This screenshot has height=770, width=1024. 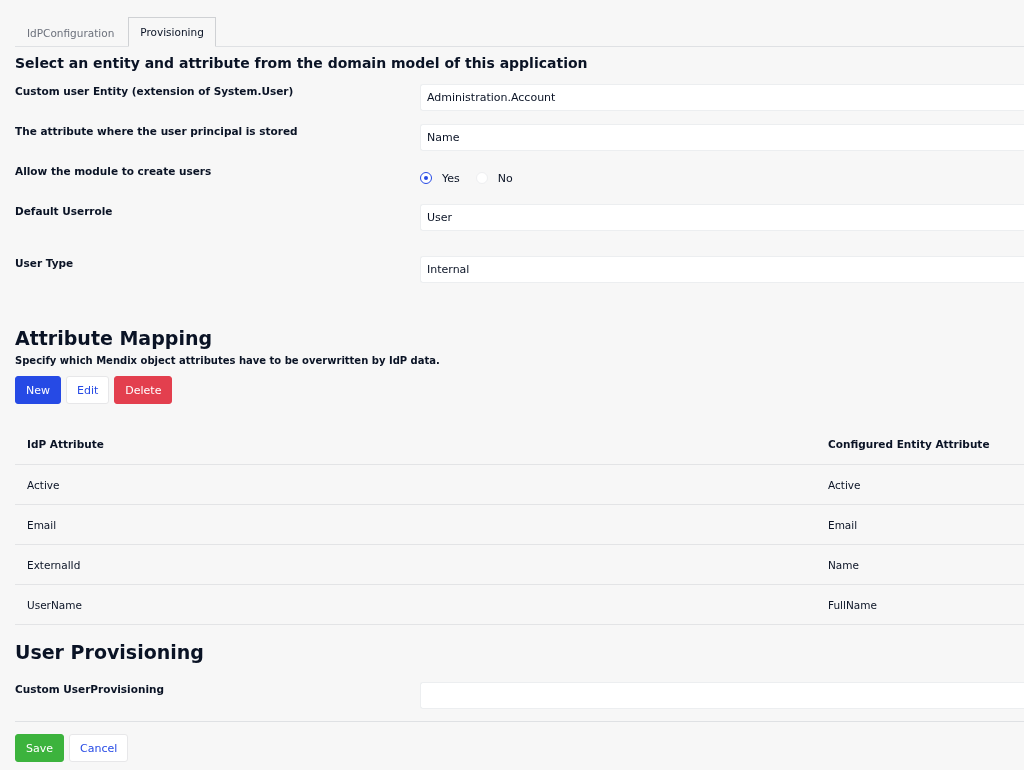 What do you see at coordinates (494, 178) in the screenshot?
I see `radio-option: No` at bounding box center [494, 178].